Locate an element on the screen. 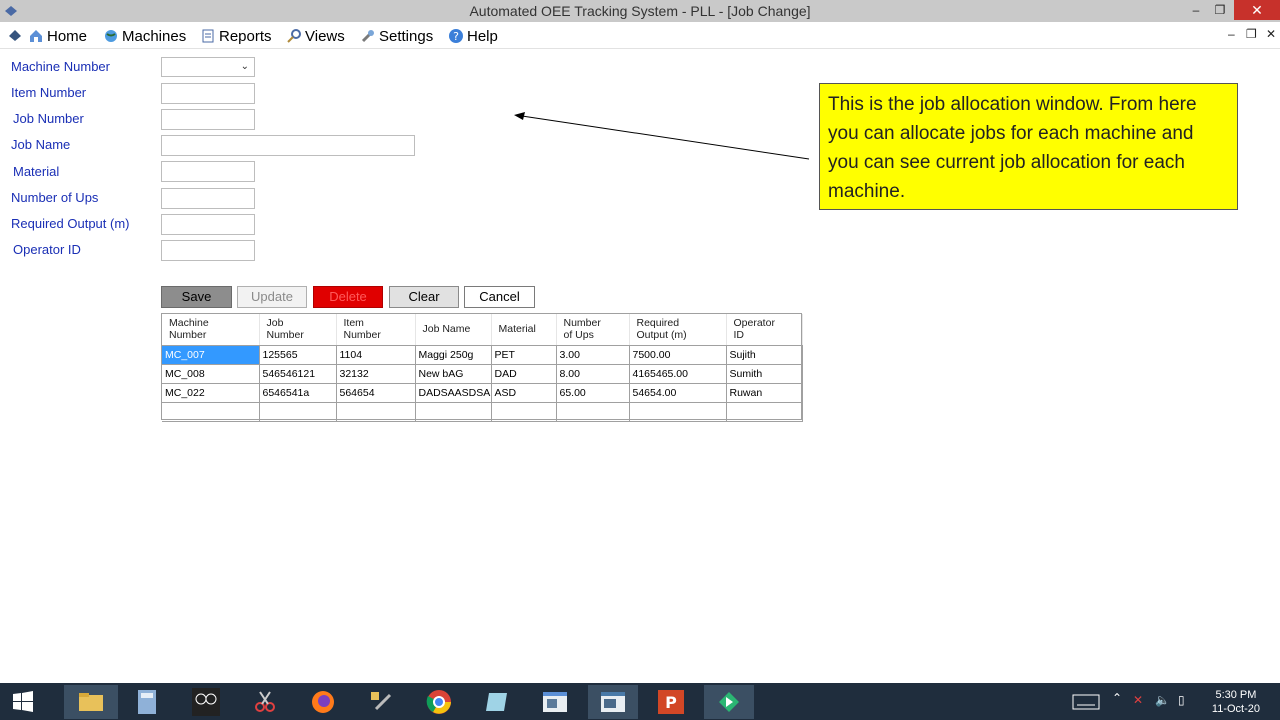  column-header-item-number: Item Number is located at coordinates (376, 330).